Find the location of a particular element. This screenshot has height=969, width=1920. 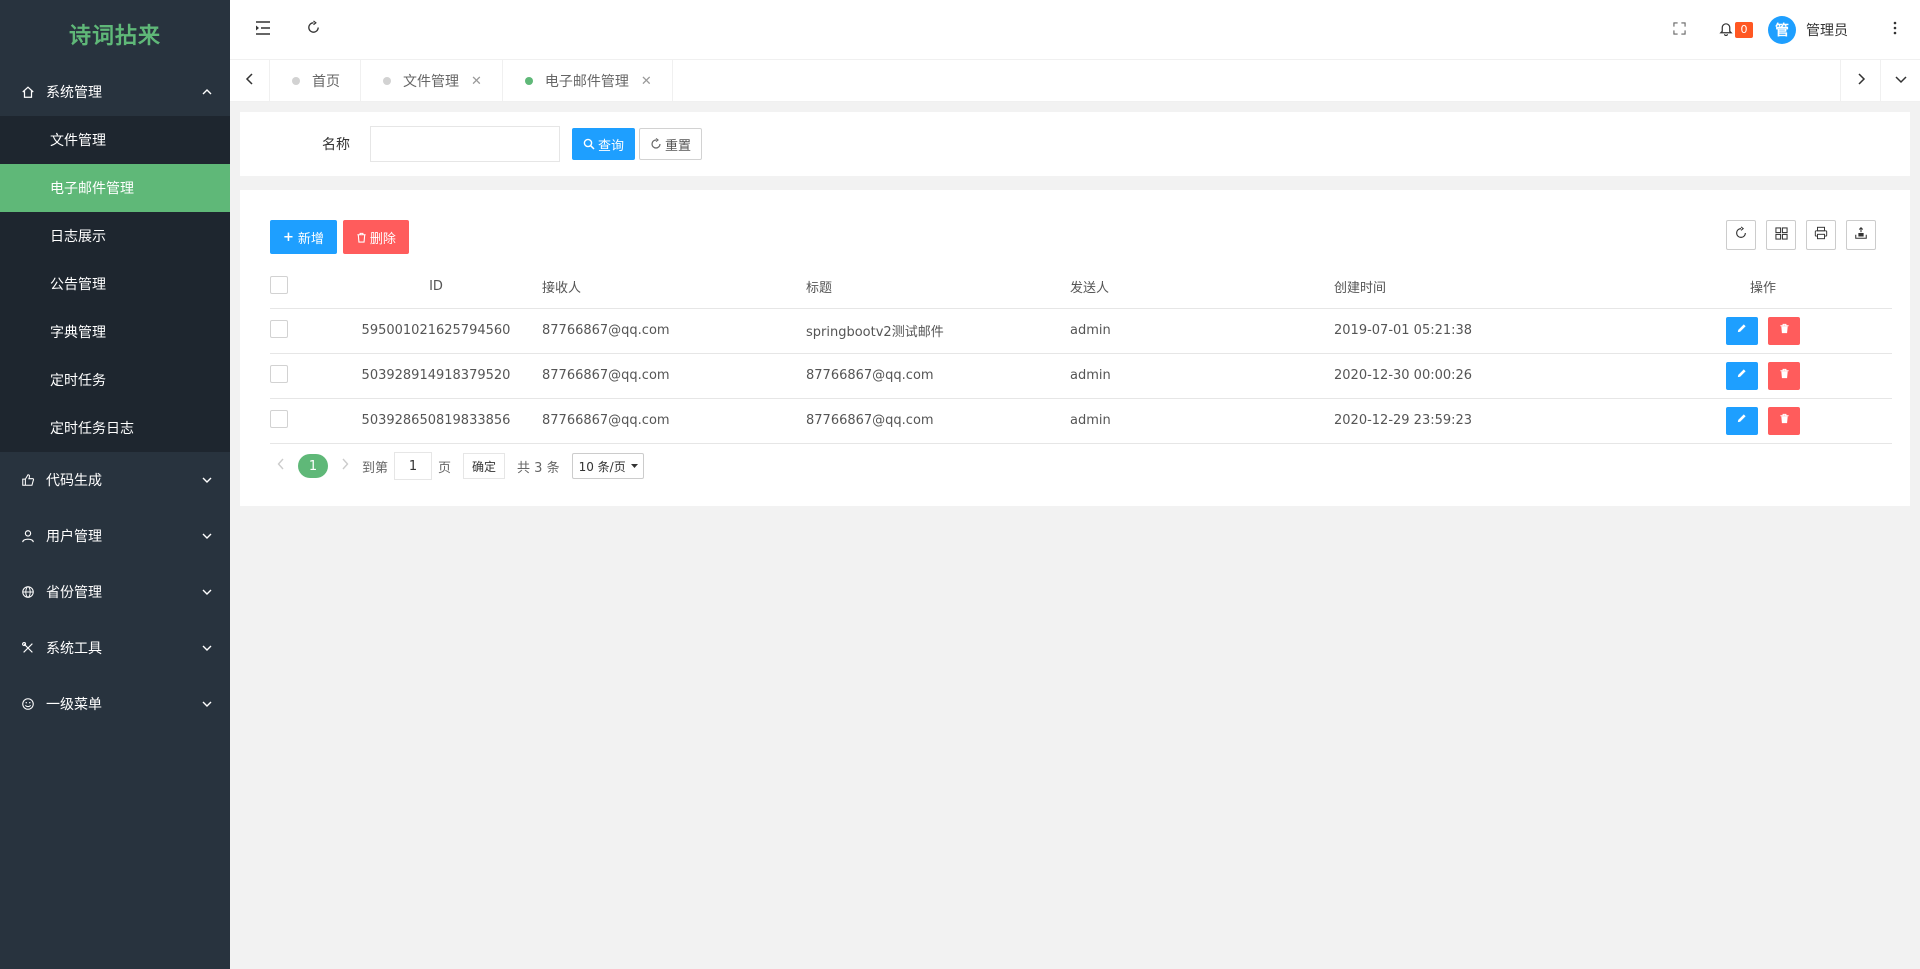

goto-confirm-button: 确定 is located at coordinates (484, 466).